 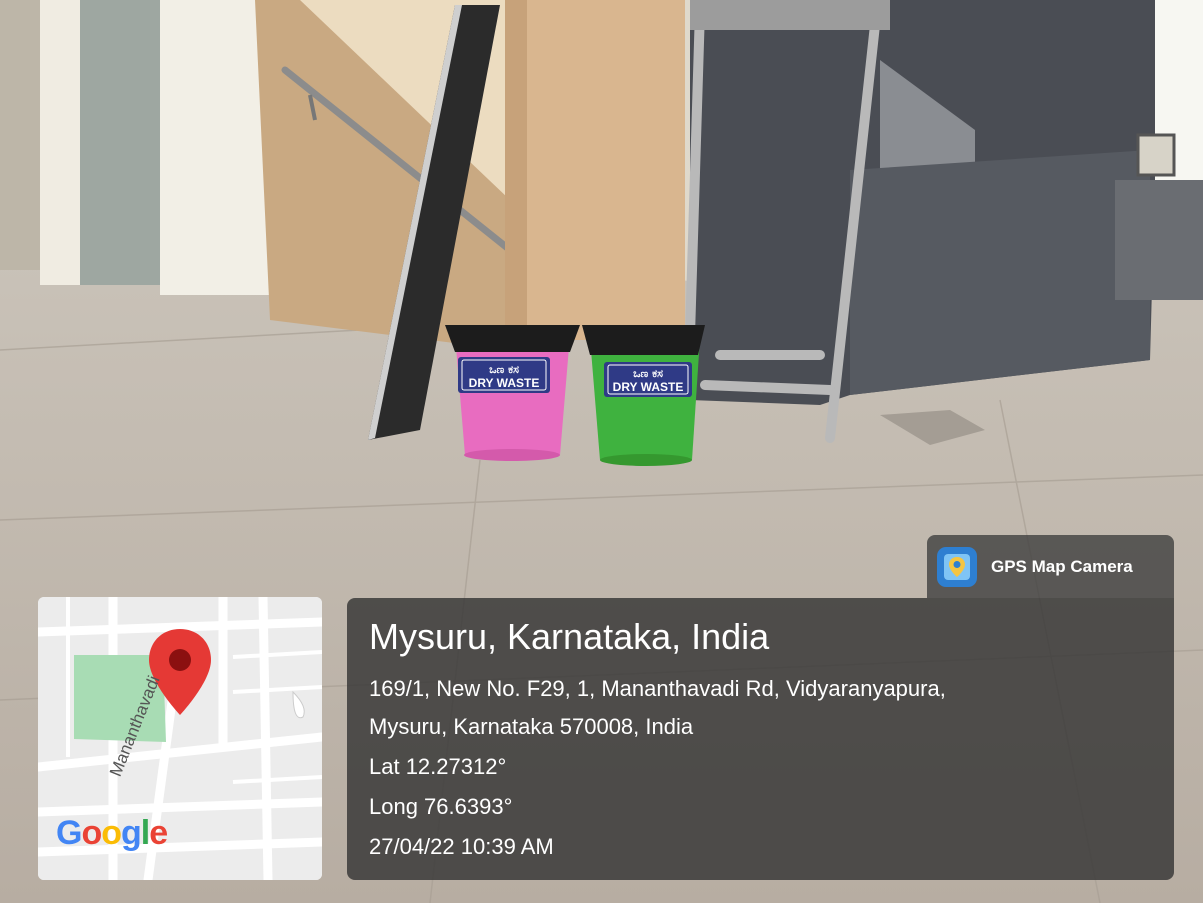 What do you see at coordinates (504, 383) in the screenshot?
I see `pink-bin-label: DRY WASTE` at bounding box center [504, 383].